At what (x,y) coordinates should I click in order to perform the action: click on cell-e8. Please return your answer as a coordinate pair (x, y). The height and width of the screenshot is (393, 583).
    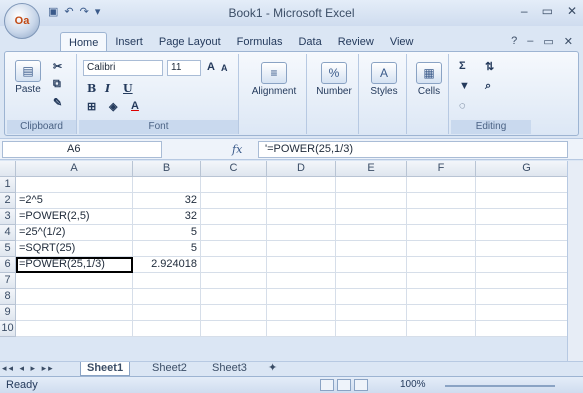
    Looking at the image, I should click on (371, 297).